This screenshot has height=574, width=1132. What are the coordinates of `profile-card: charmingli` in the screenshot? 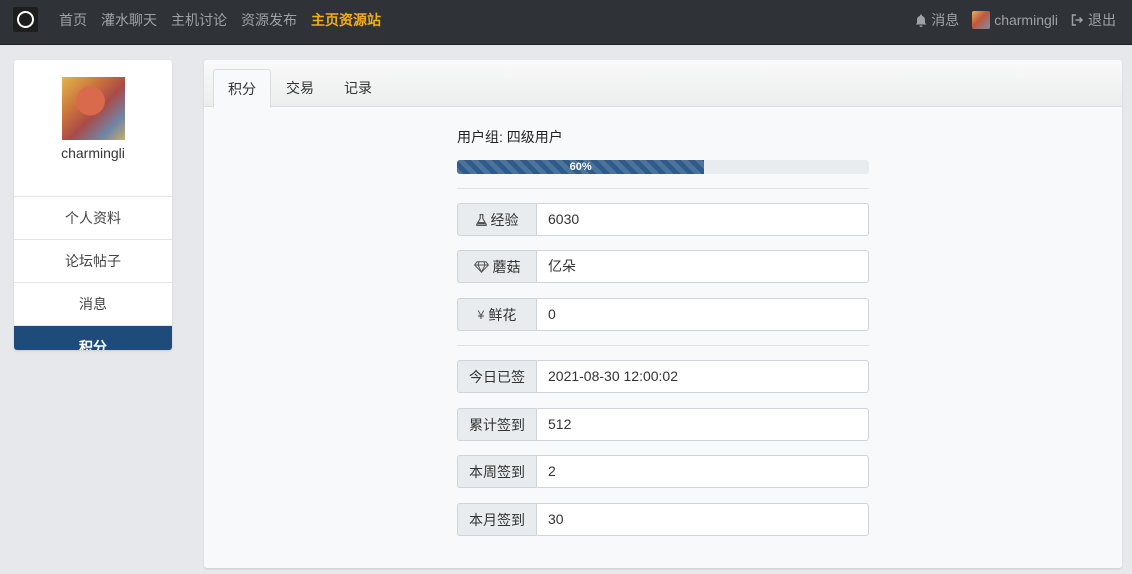 It's located at (93, 137).